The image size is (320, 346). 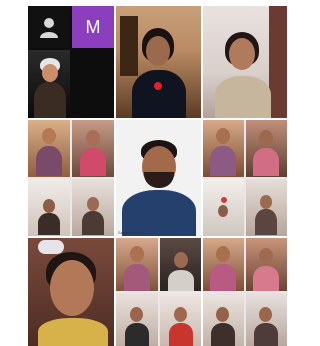 I want to click on gallery-panel-middle-right, so click(x=245, y=178).